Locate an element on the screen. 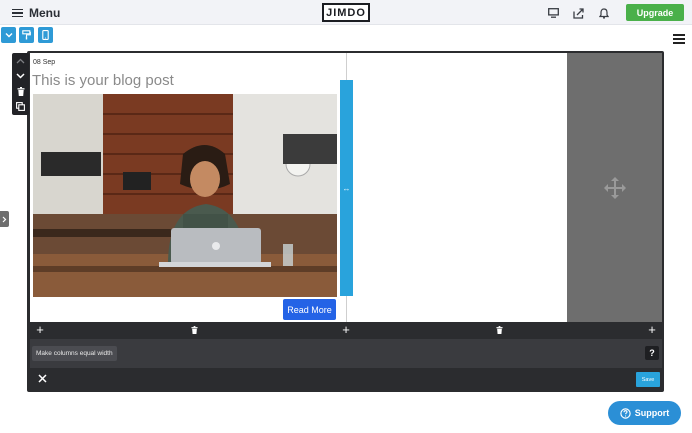 The height and width of the screenshot is (433, 692). upgrade-button: Upgrade is located at coordinates (655, 12).